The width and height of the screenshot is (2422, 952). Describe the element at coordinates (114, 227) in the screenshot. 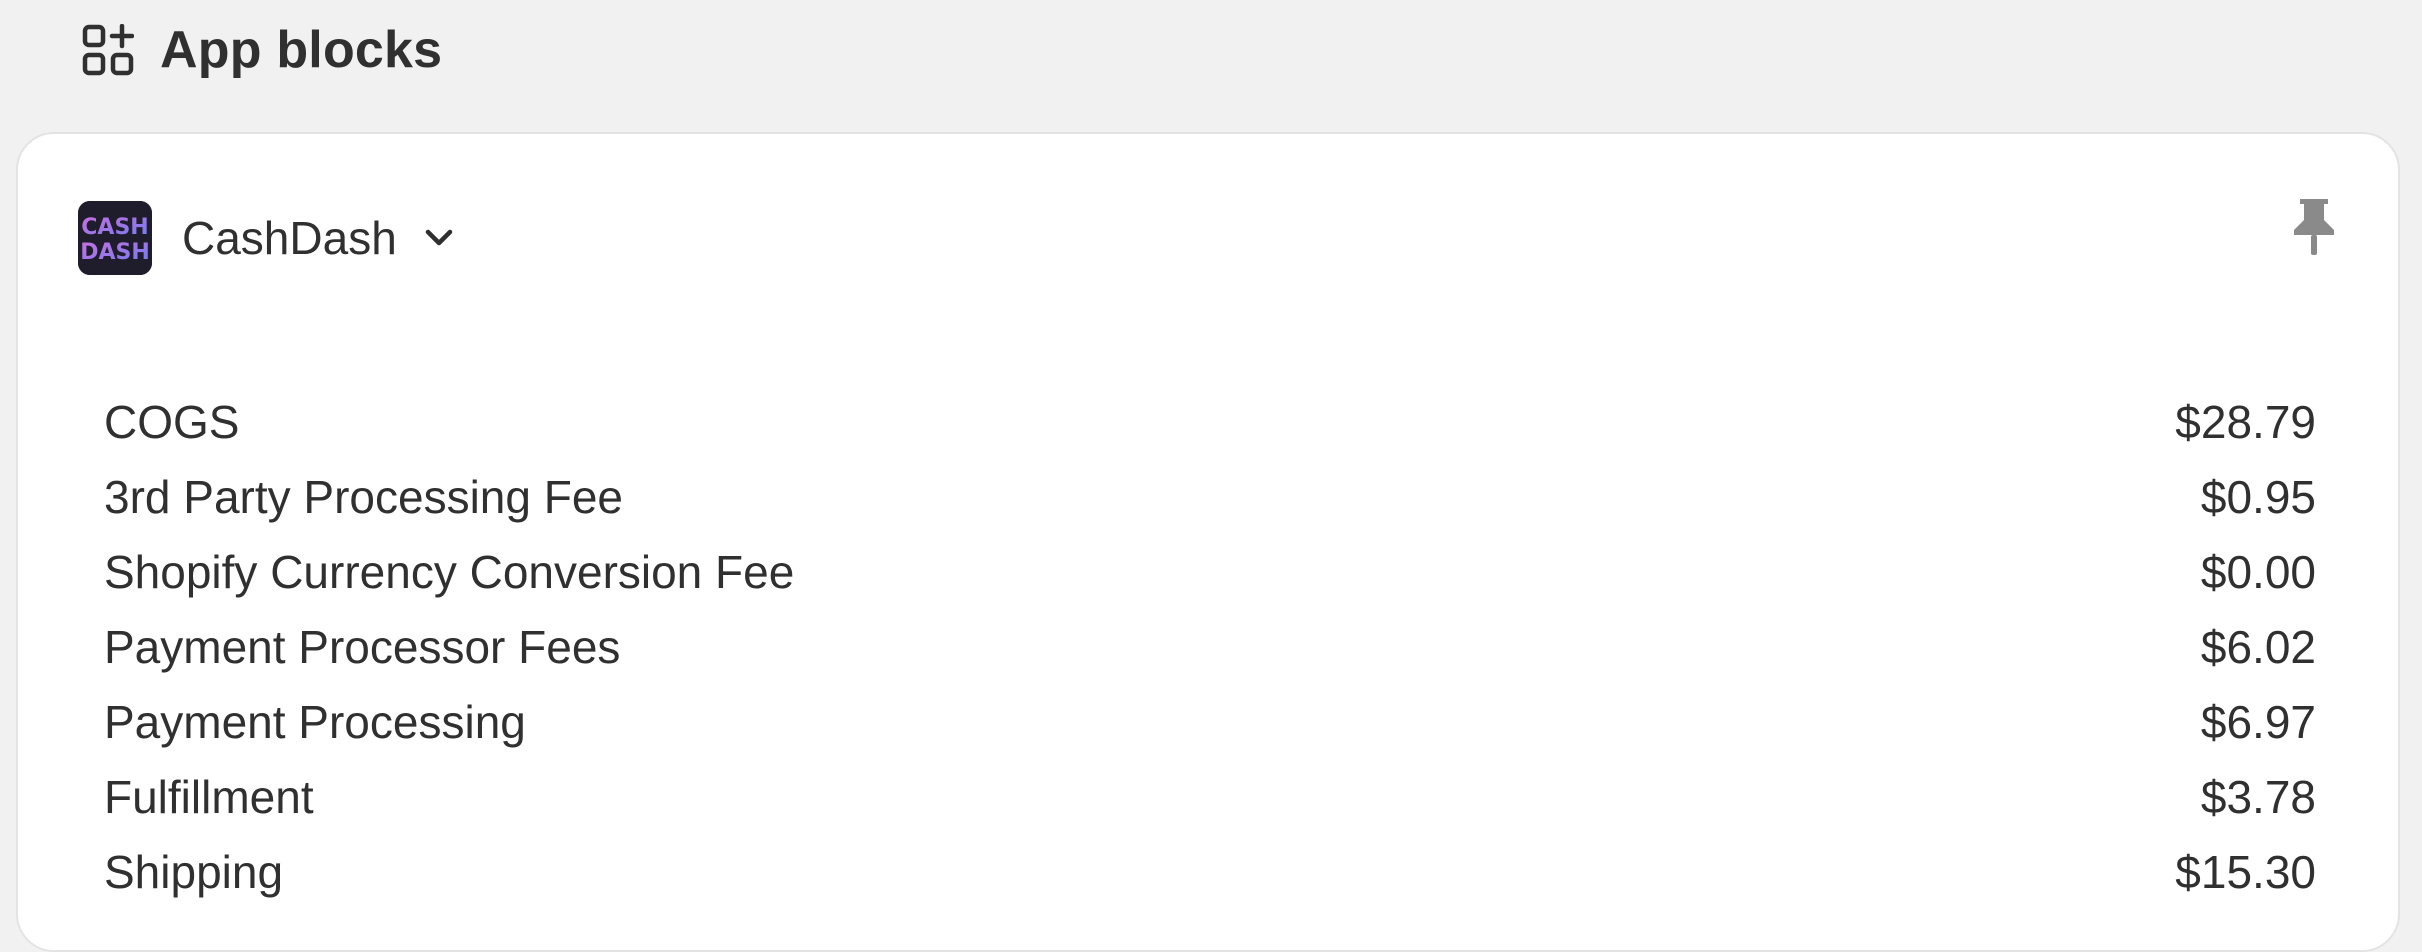

I see `svg-text: CASH` at that location.